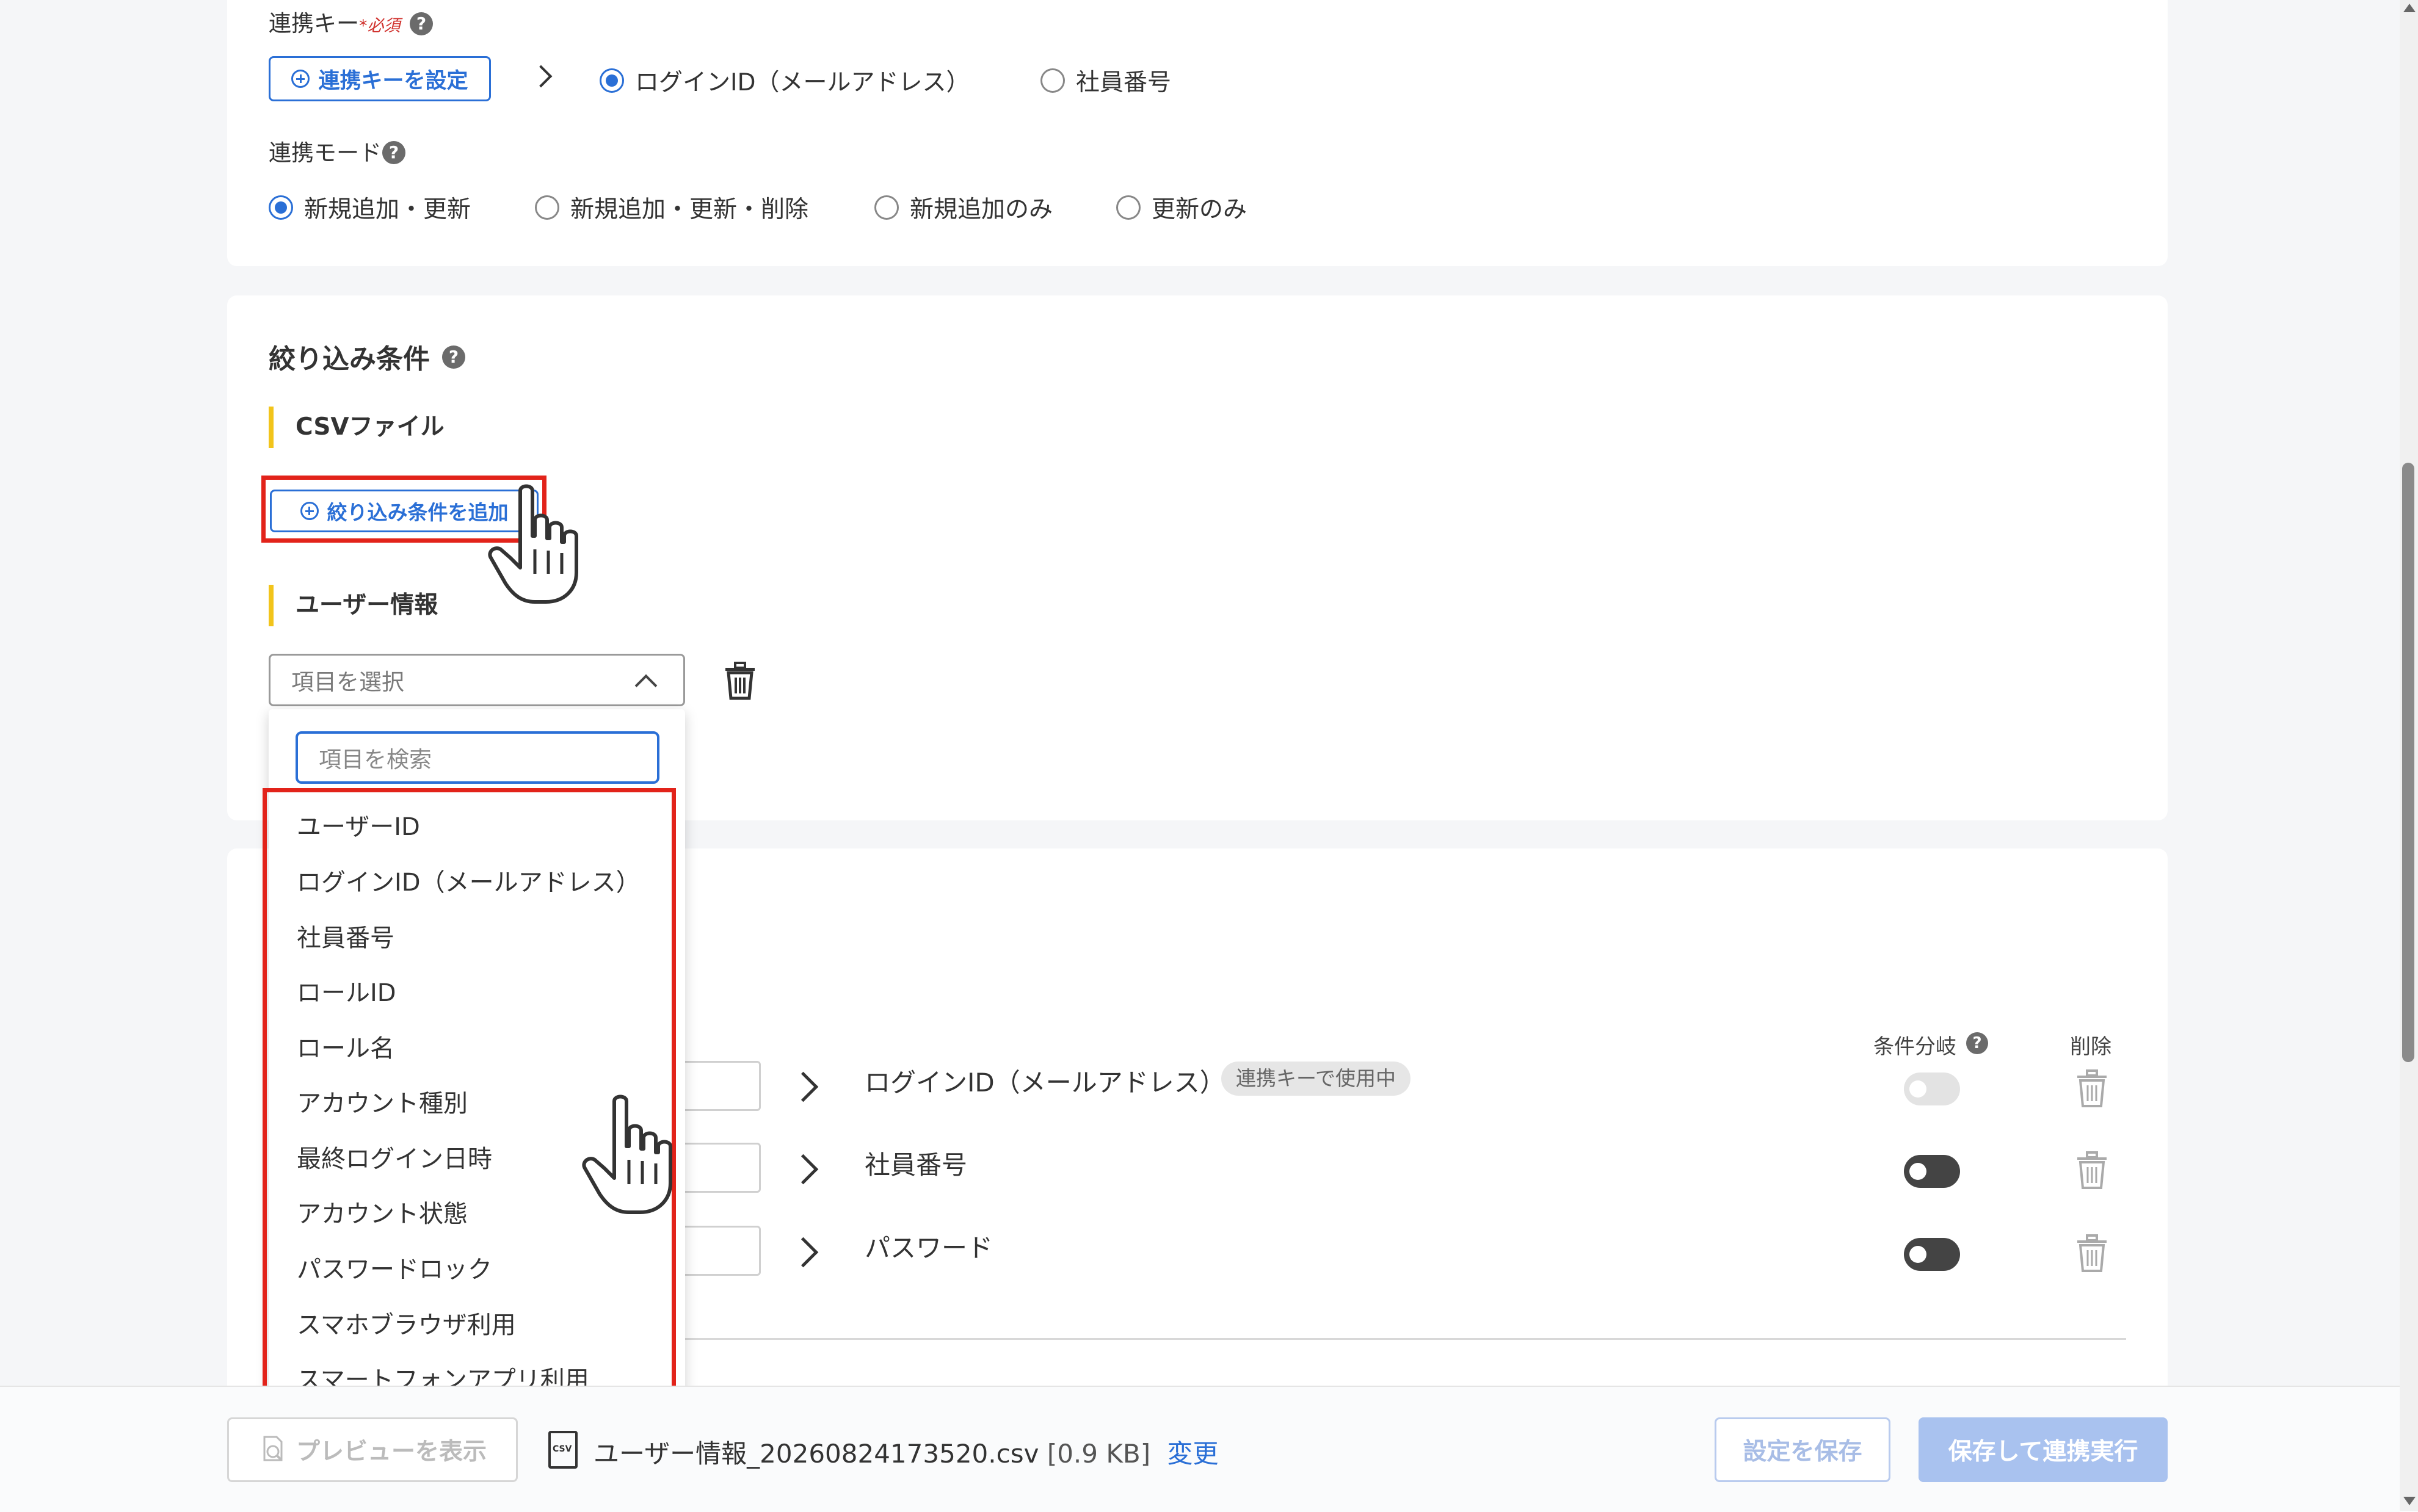 The width and height of the screenshot is (2418, 1512). Describe the element at coordinates (300, 79) in the screenshot. I see `plus-circle-icon` at that location.